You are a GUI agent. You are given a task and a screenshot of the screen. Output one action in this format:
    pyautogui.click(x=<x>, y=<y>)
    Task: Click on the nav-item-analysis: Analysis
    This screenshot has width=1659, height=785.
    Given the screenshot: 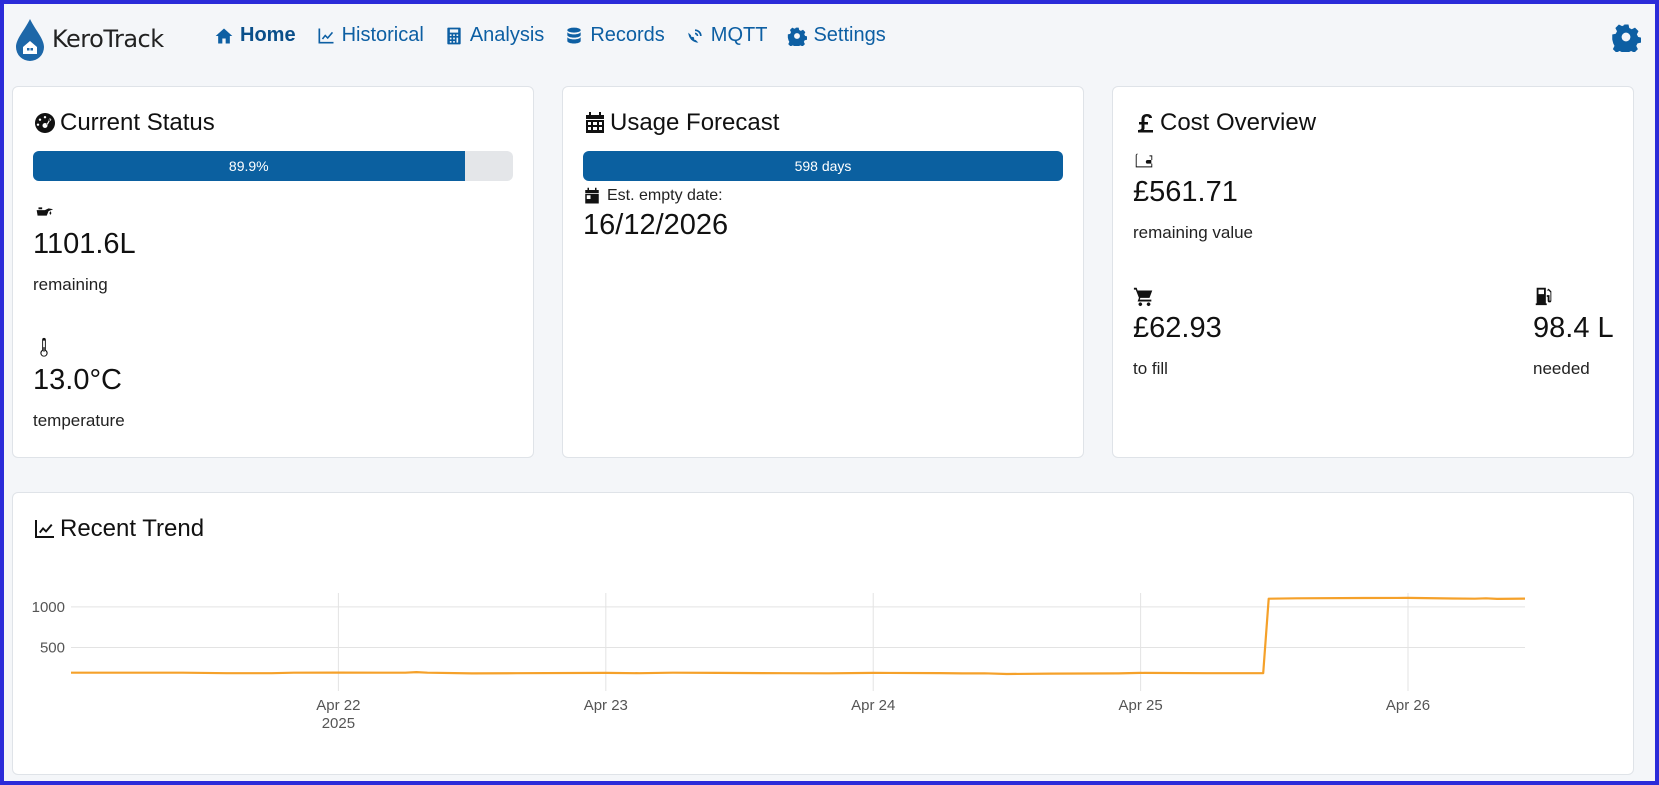 What is the action you would take?
    pyautogui.click(x=494, y=35)
    